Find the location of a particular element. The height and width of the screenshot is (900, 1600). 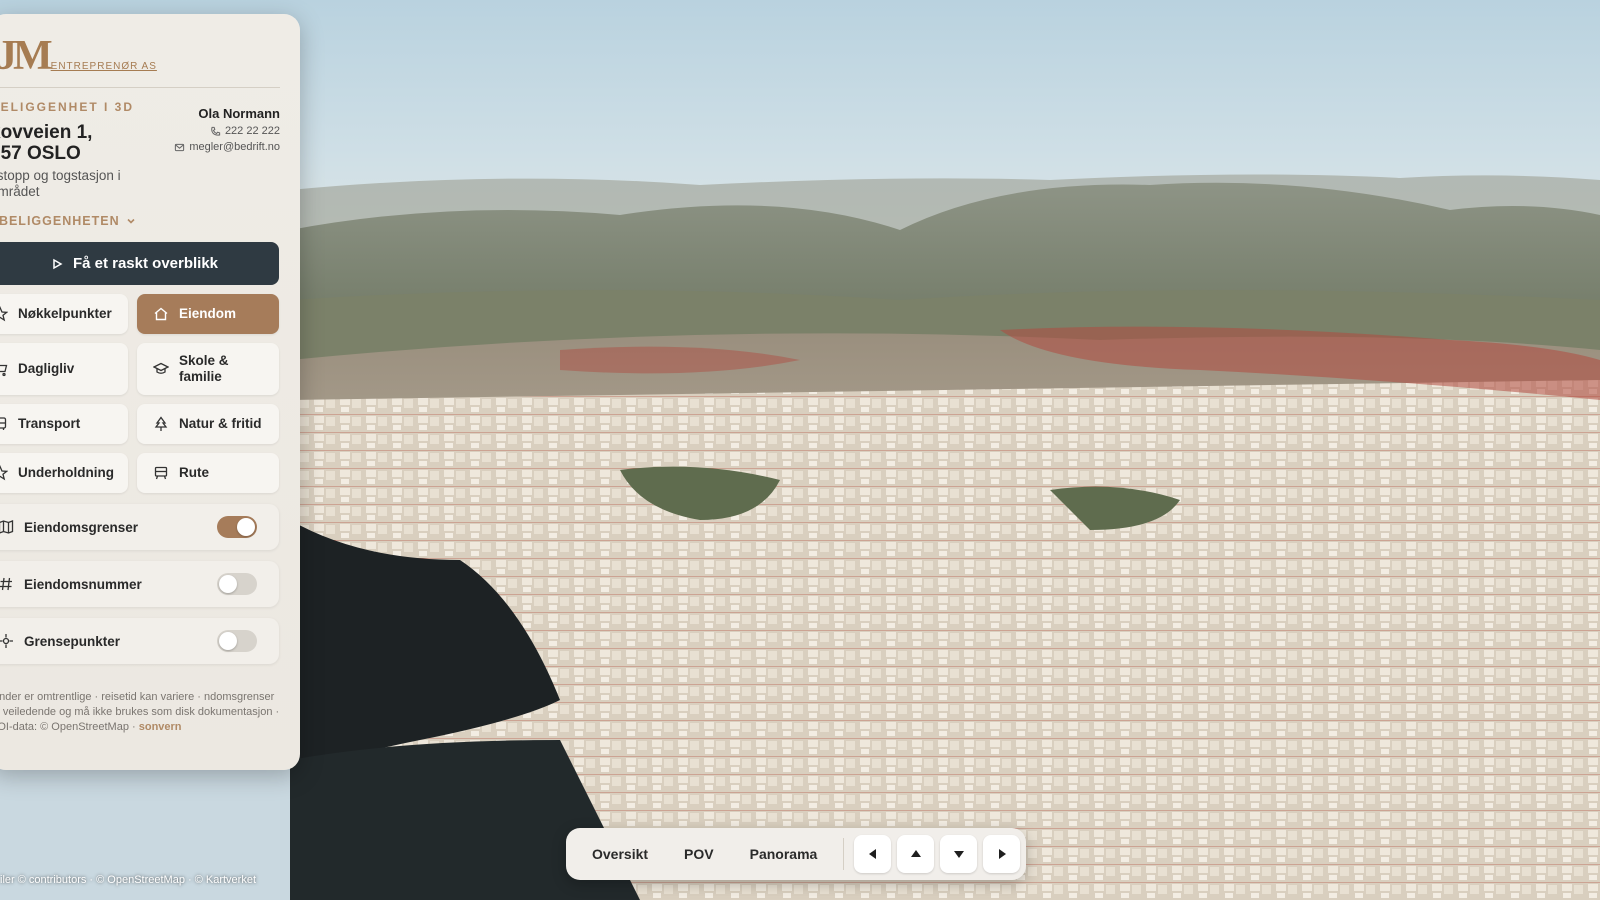

category-nokkelpunkter: Nøkkelpunkter is located at coordinates (64, 314).